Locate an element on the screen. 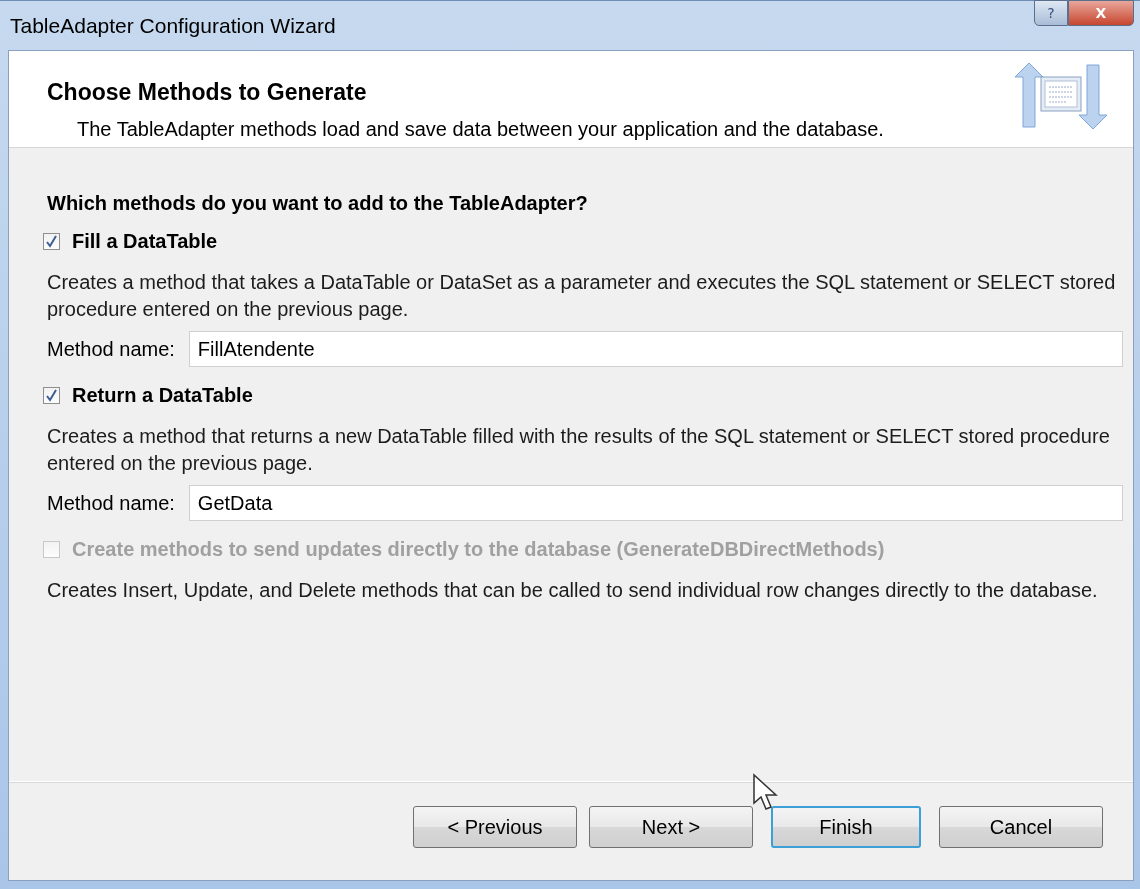 The height and width of the screenshot is (889, 1140). page-title: Choose Methods to Generate is located at coordinates (207, 92).